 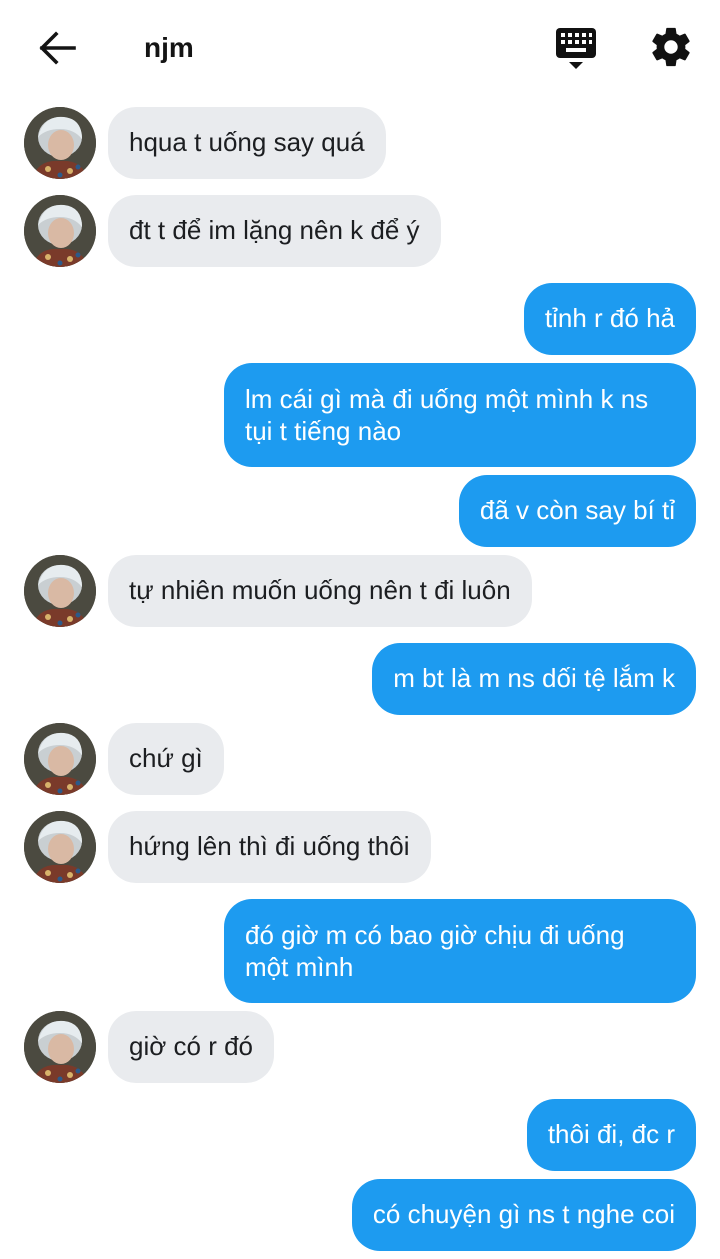 I want to click on outgoing-message: m bt là m ns dối tệ lắm k, so click(x=534, y=679).